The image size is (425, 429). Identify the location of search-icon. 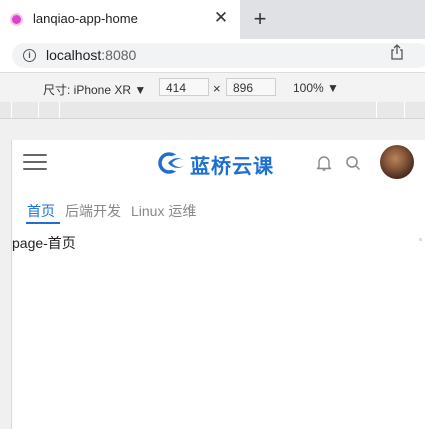
(353, 163).